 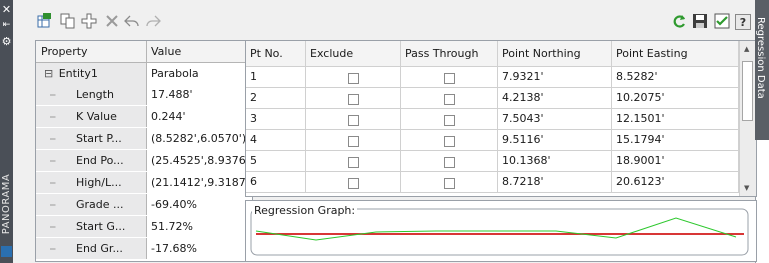 I want to click on close-icon: ✕, so click(x=6, y=9).